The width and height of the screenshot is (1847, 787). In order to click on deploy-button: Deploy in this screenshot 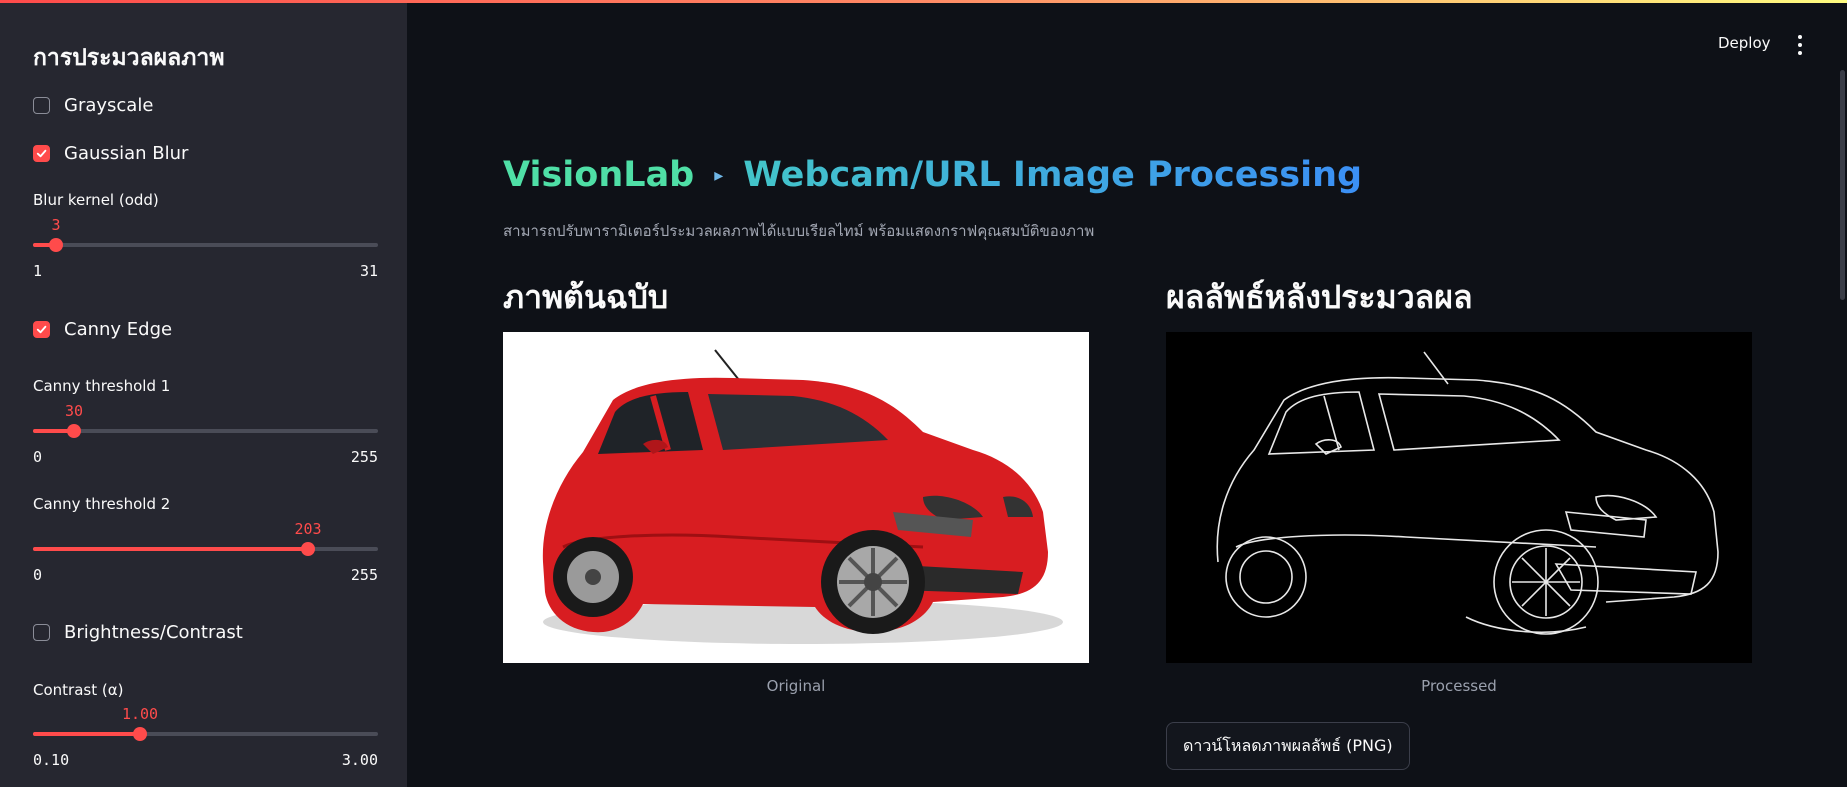, I will do `click(1744, 43)`.